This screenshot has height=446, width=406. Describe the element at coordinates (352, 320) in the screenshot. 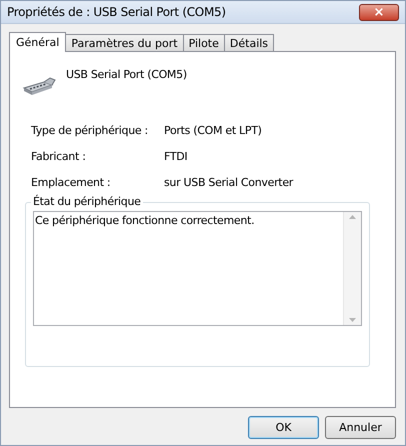

I see `scroll-down-icon` at that location.